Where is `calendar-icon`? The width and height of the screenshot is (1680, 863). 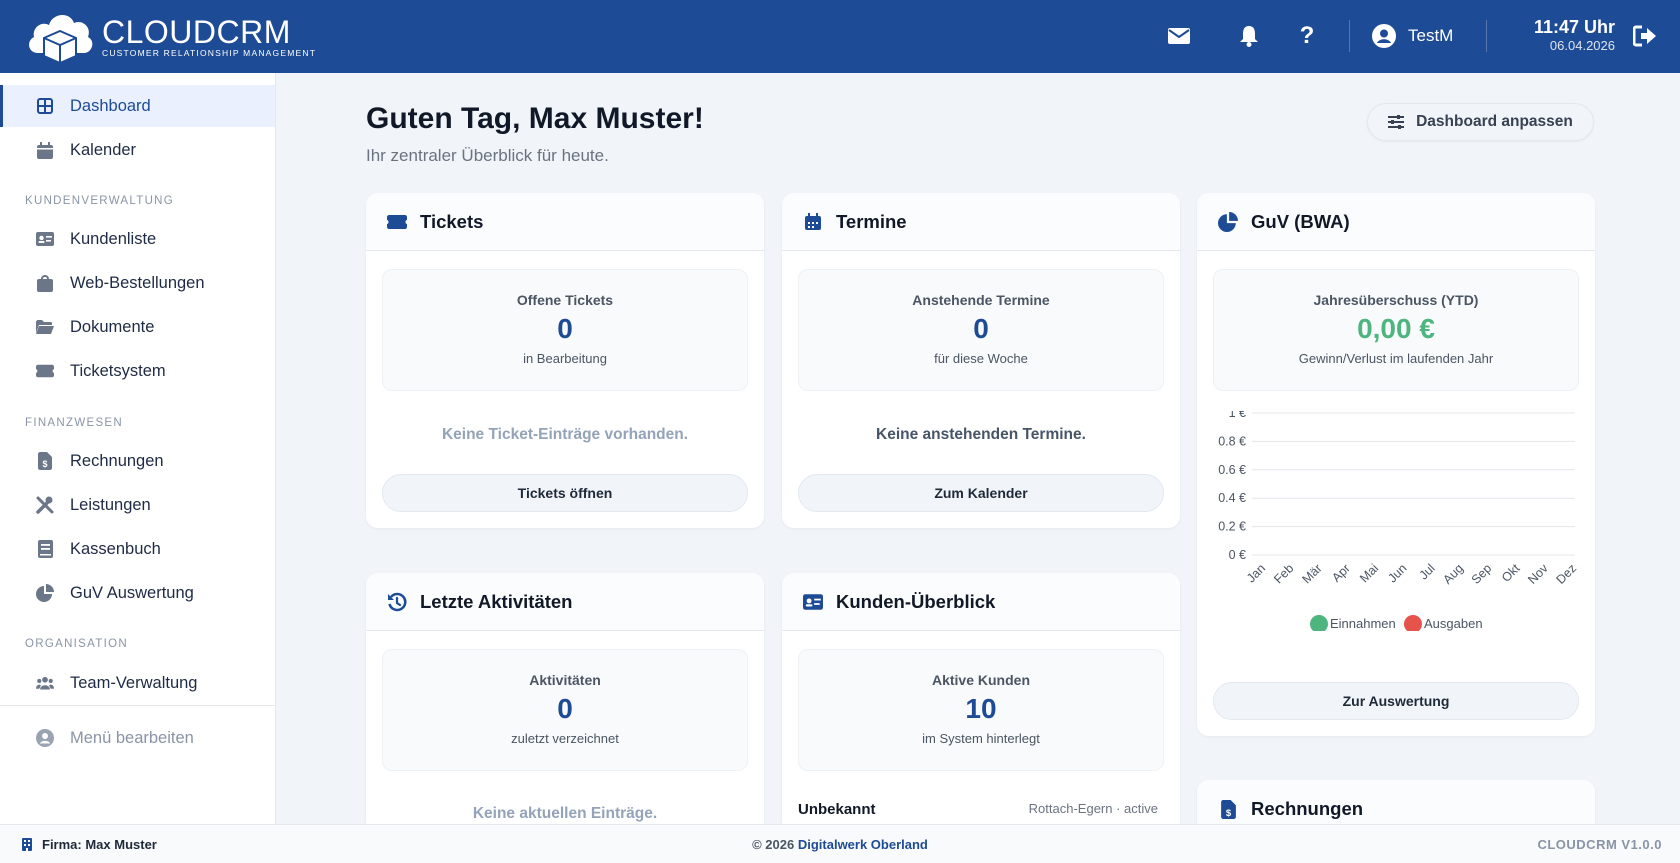 calendar-icon is located at coordinates (45, 150).